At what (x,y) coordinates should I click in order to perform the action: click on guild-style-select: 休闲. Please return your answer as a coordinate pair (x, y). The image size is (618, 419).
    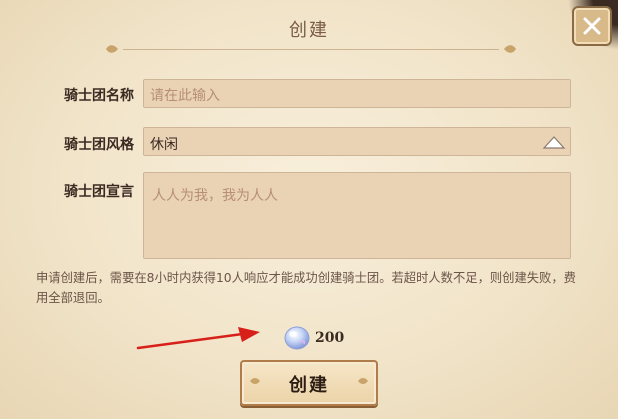
    Looking at the image, I should click on (357, 141).